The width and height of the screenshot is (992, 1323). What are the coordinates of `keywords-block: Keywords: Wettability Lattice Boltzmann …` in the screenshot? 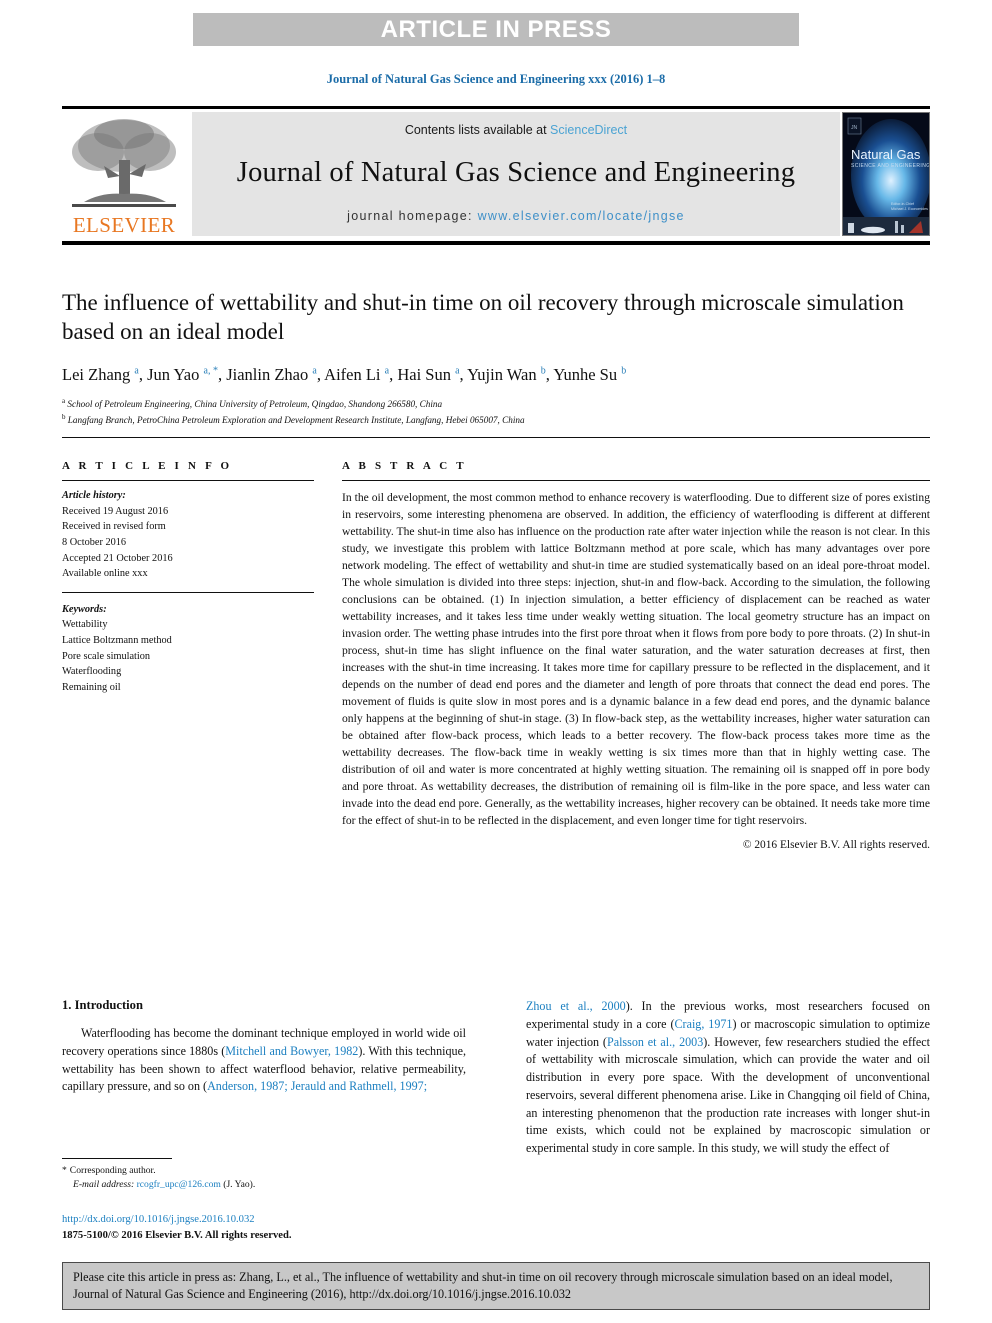 It's located at (188, 649).